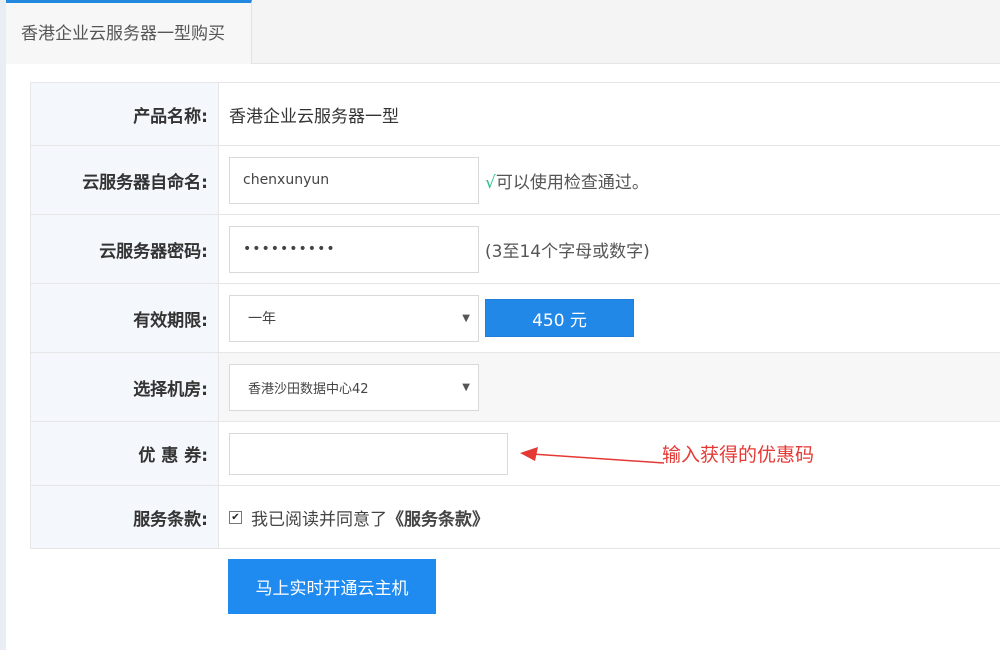 Image resolution: width=1000 pixels, height=650 pixels. I want to click on coupon-input, so click(368, 453).